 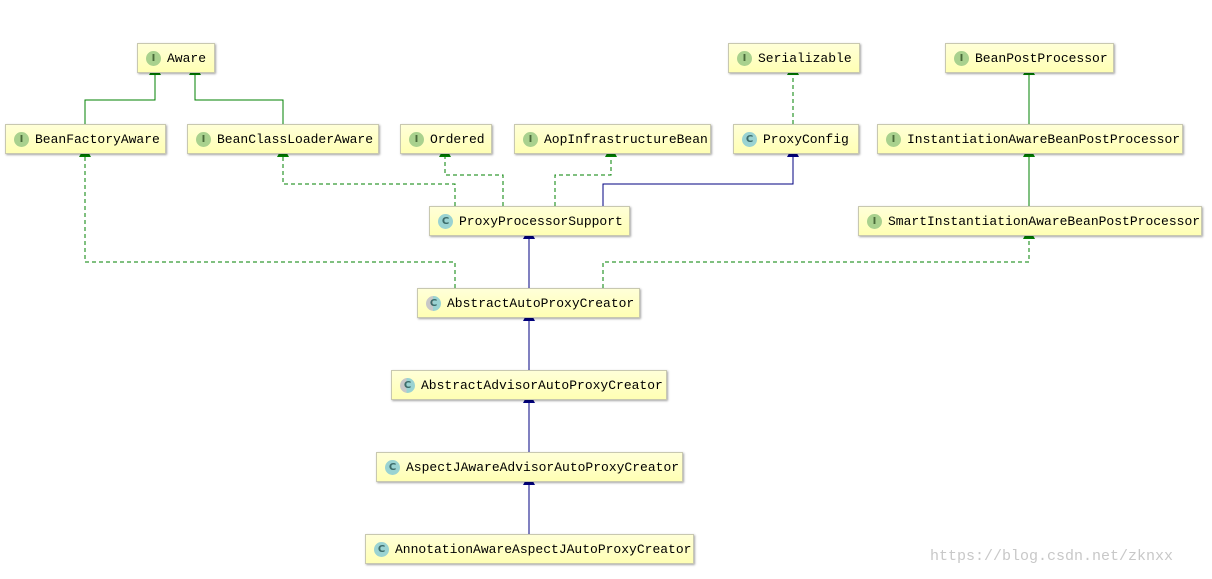 I want to click on edge-pps-beanclassloaderaware, so click(x=366, y=176).